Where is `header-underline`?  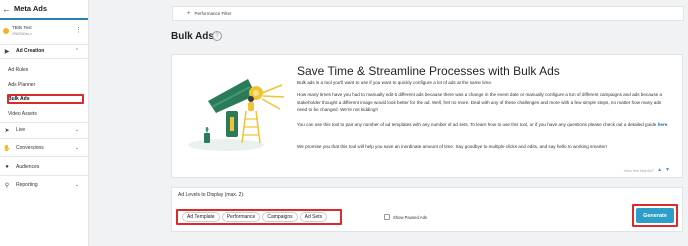
header-underline is located at coordinates (44, 19).